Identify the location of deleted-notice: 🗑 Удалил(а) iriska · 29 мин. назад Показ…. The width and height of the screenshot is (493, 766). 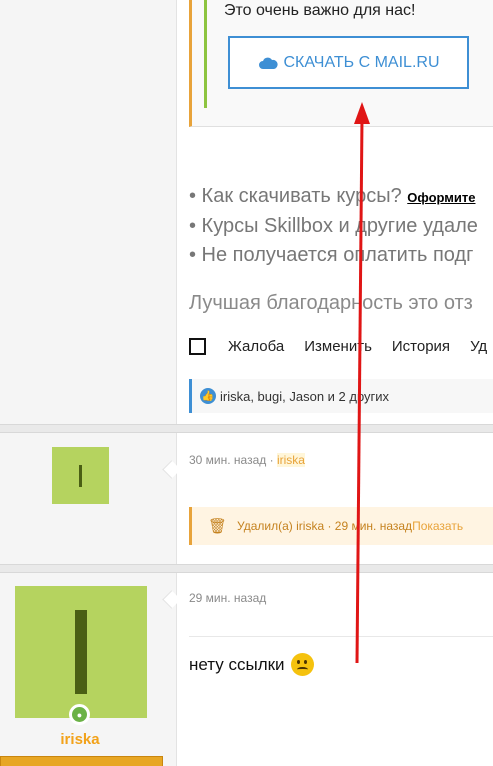
(341, 526).